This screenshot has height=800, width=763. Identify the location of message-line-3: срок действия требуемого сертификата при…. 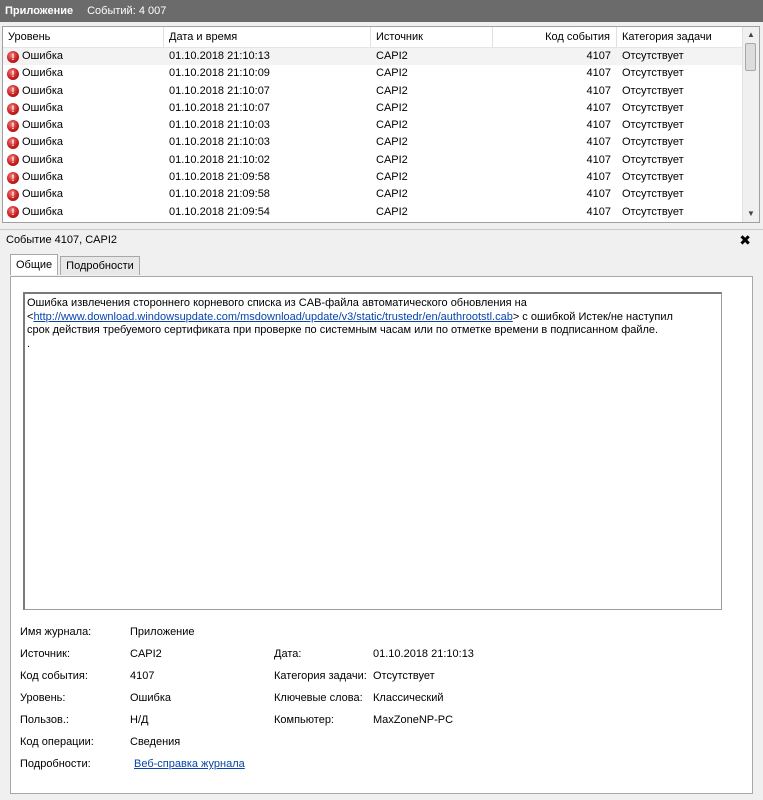
(343, 330).